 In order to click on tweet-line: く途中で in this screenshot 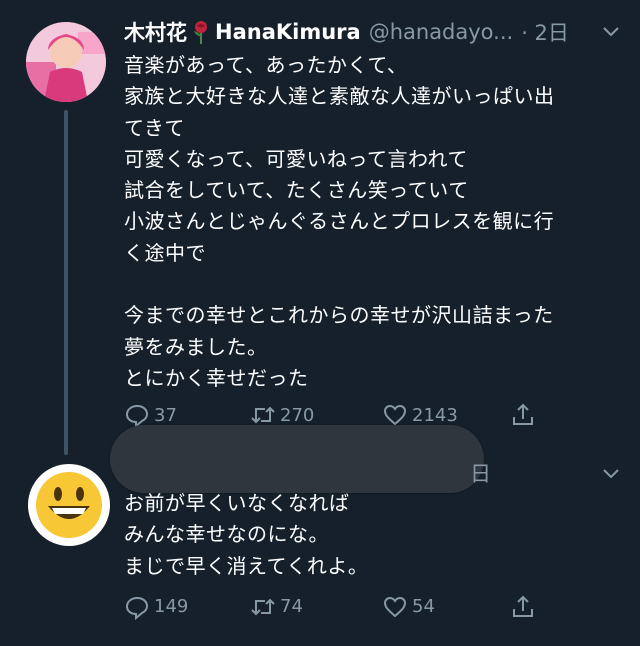, I will do `click(165, 252)`.